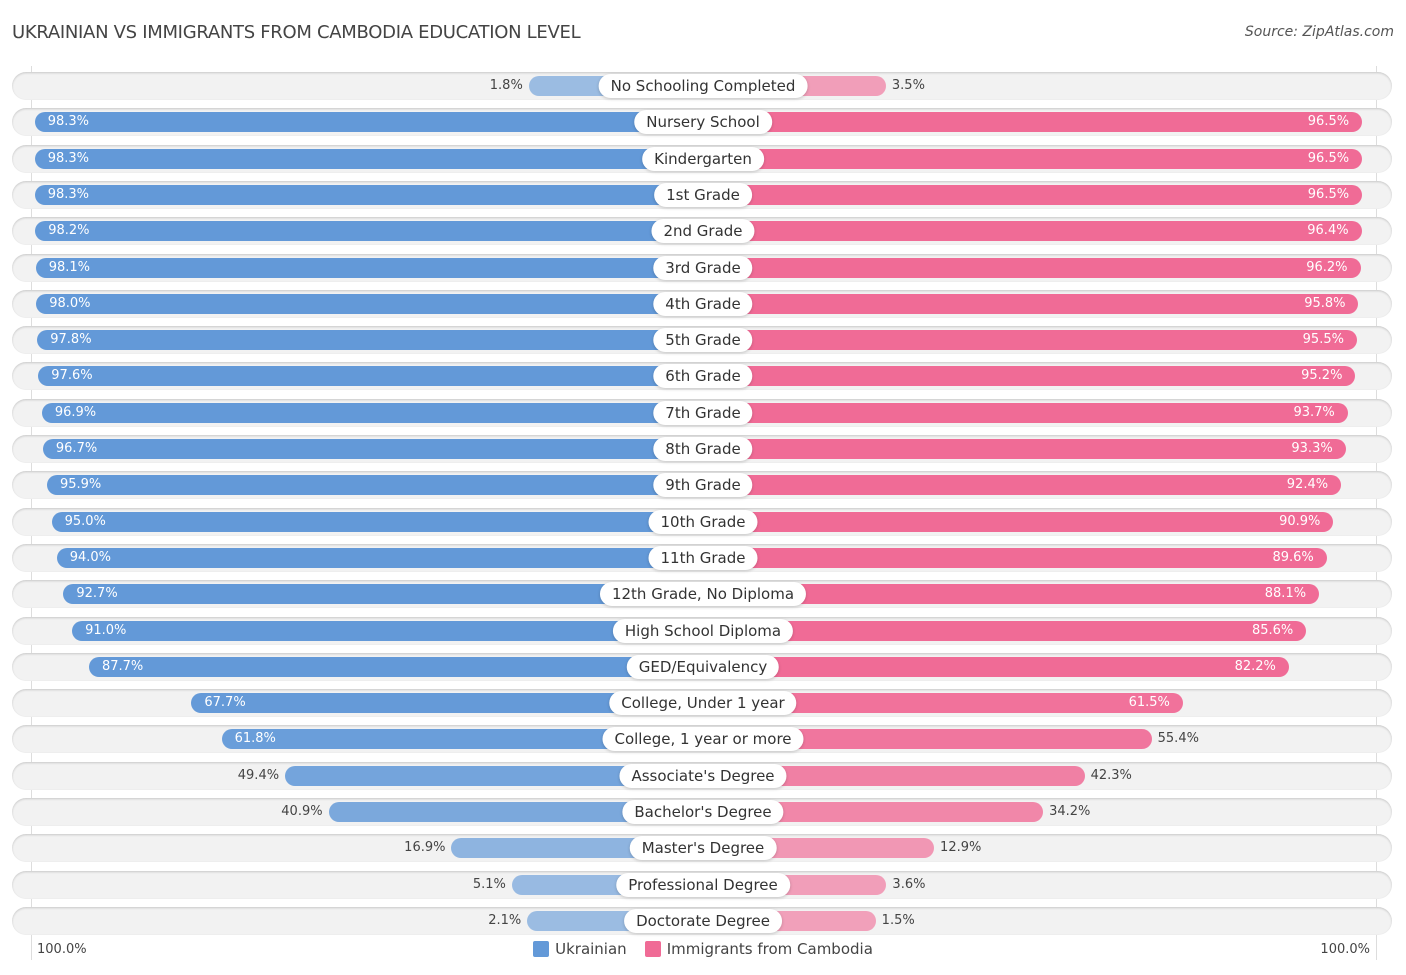 The image size is (1406, 975). I want to click on value-label-ukrainian: 67.7%, so click(225, 703).